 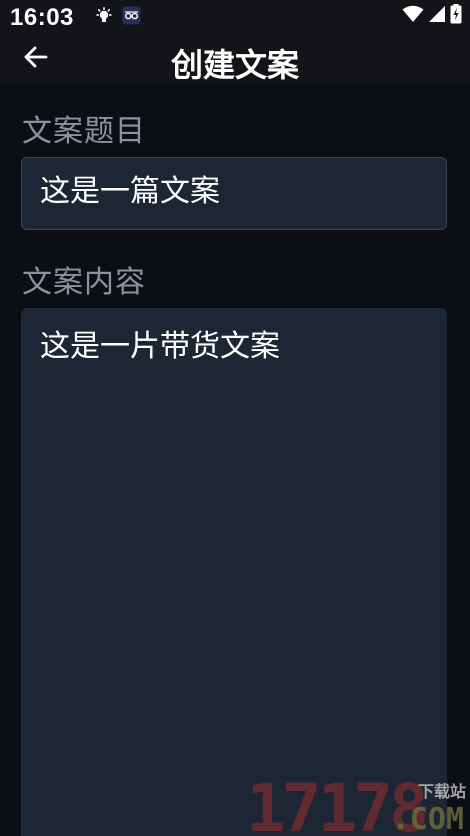 I want to click on watermark-domain: .COM, so click(x=427, y=819).